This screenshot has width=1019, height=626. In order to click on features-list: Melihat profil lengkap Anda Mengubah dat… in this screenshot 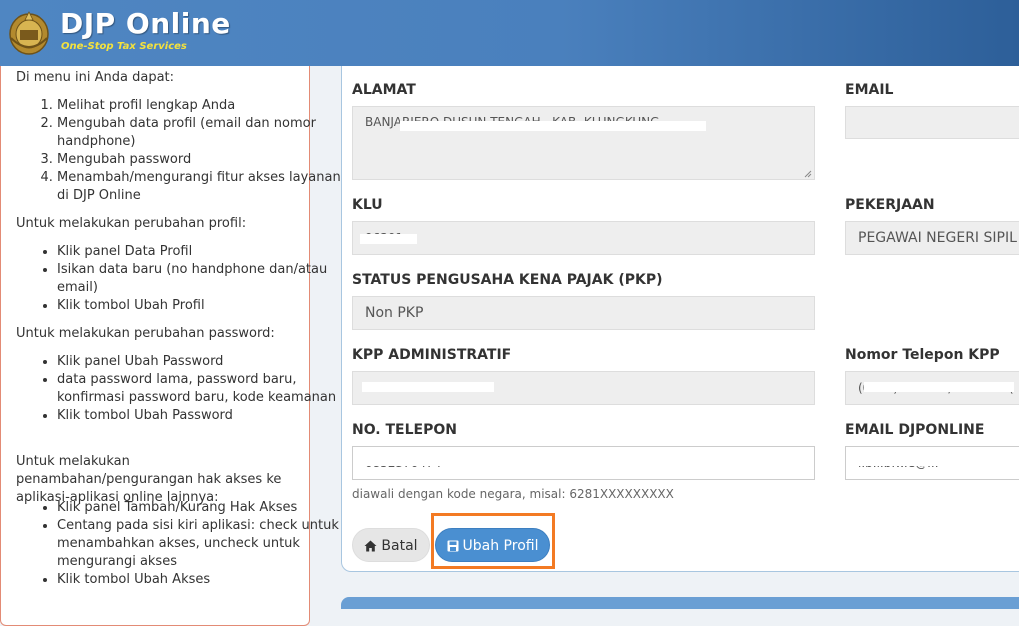, I will do `click(180, 151)`.